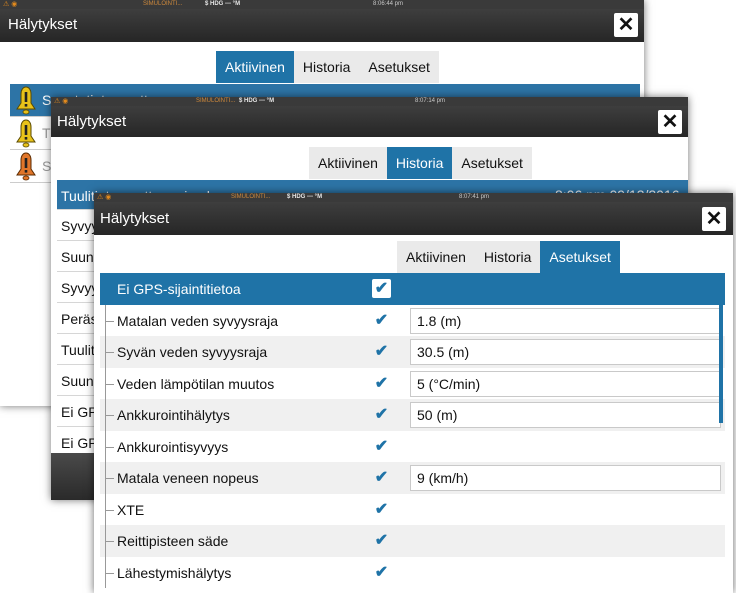 The height and width of the screenshot is (593, 736). Describe the element at coordinates (412, 446) in the screenshot. I see `settings-row: Ankkurointisyvyys ✔` at that location.